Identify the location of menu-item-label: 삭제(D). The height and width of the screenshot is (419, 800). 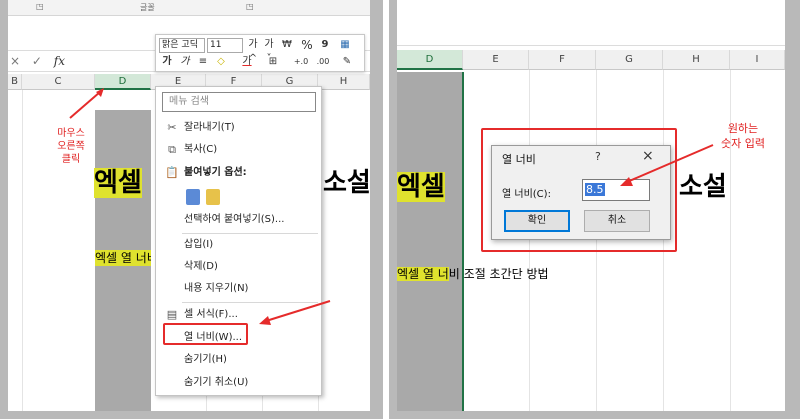
(201, 266).